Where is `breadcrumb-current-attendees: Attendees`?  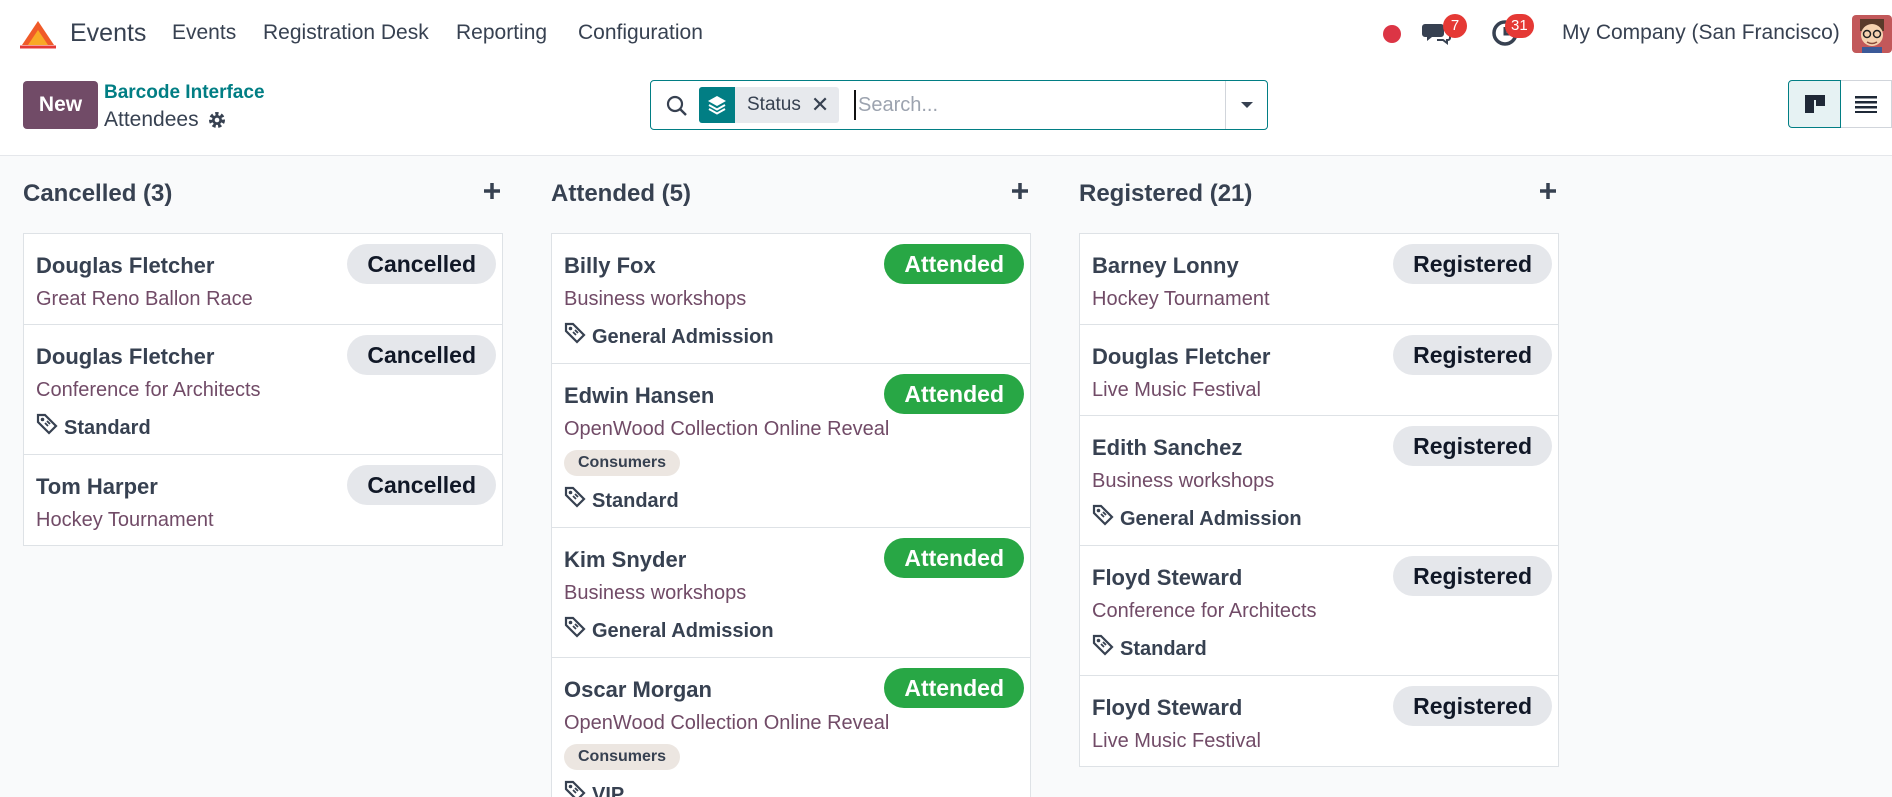
breadcrumb-current-attendees: Attendees is located at coordinates (151, 119).